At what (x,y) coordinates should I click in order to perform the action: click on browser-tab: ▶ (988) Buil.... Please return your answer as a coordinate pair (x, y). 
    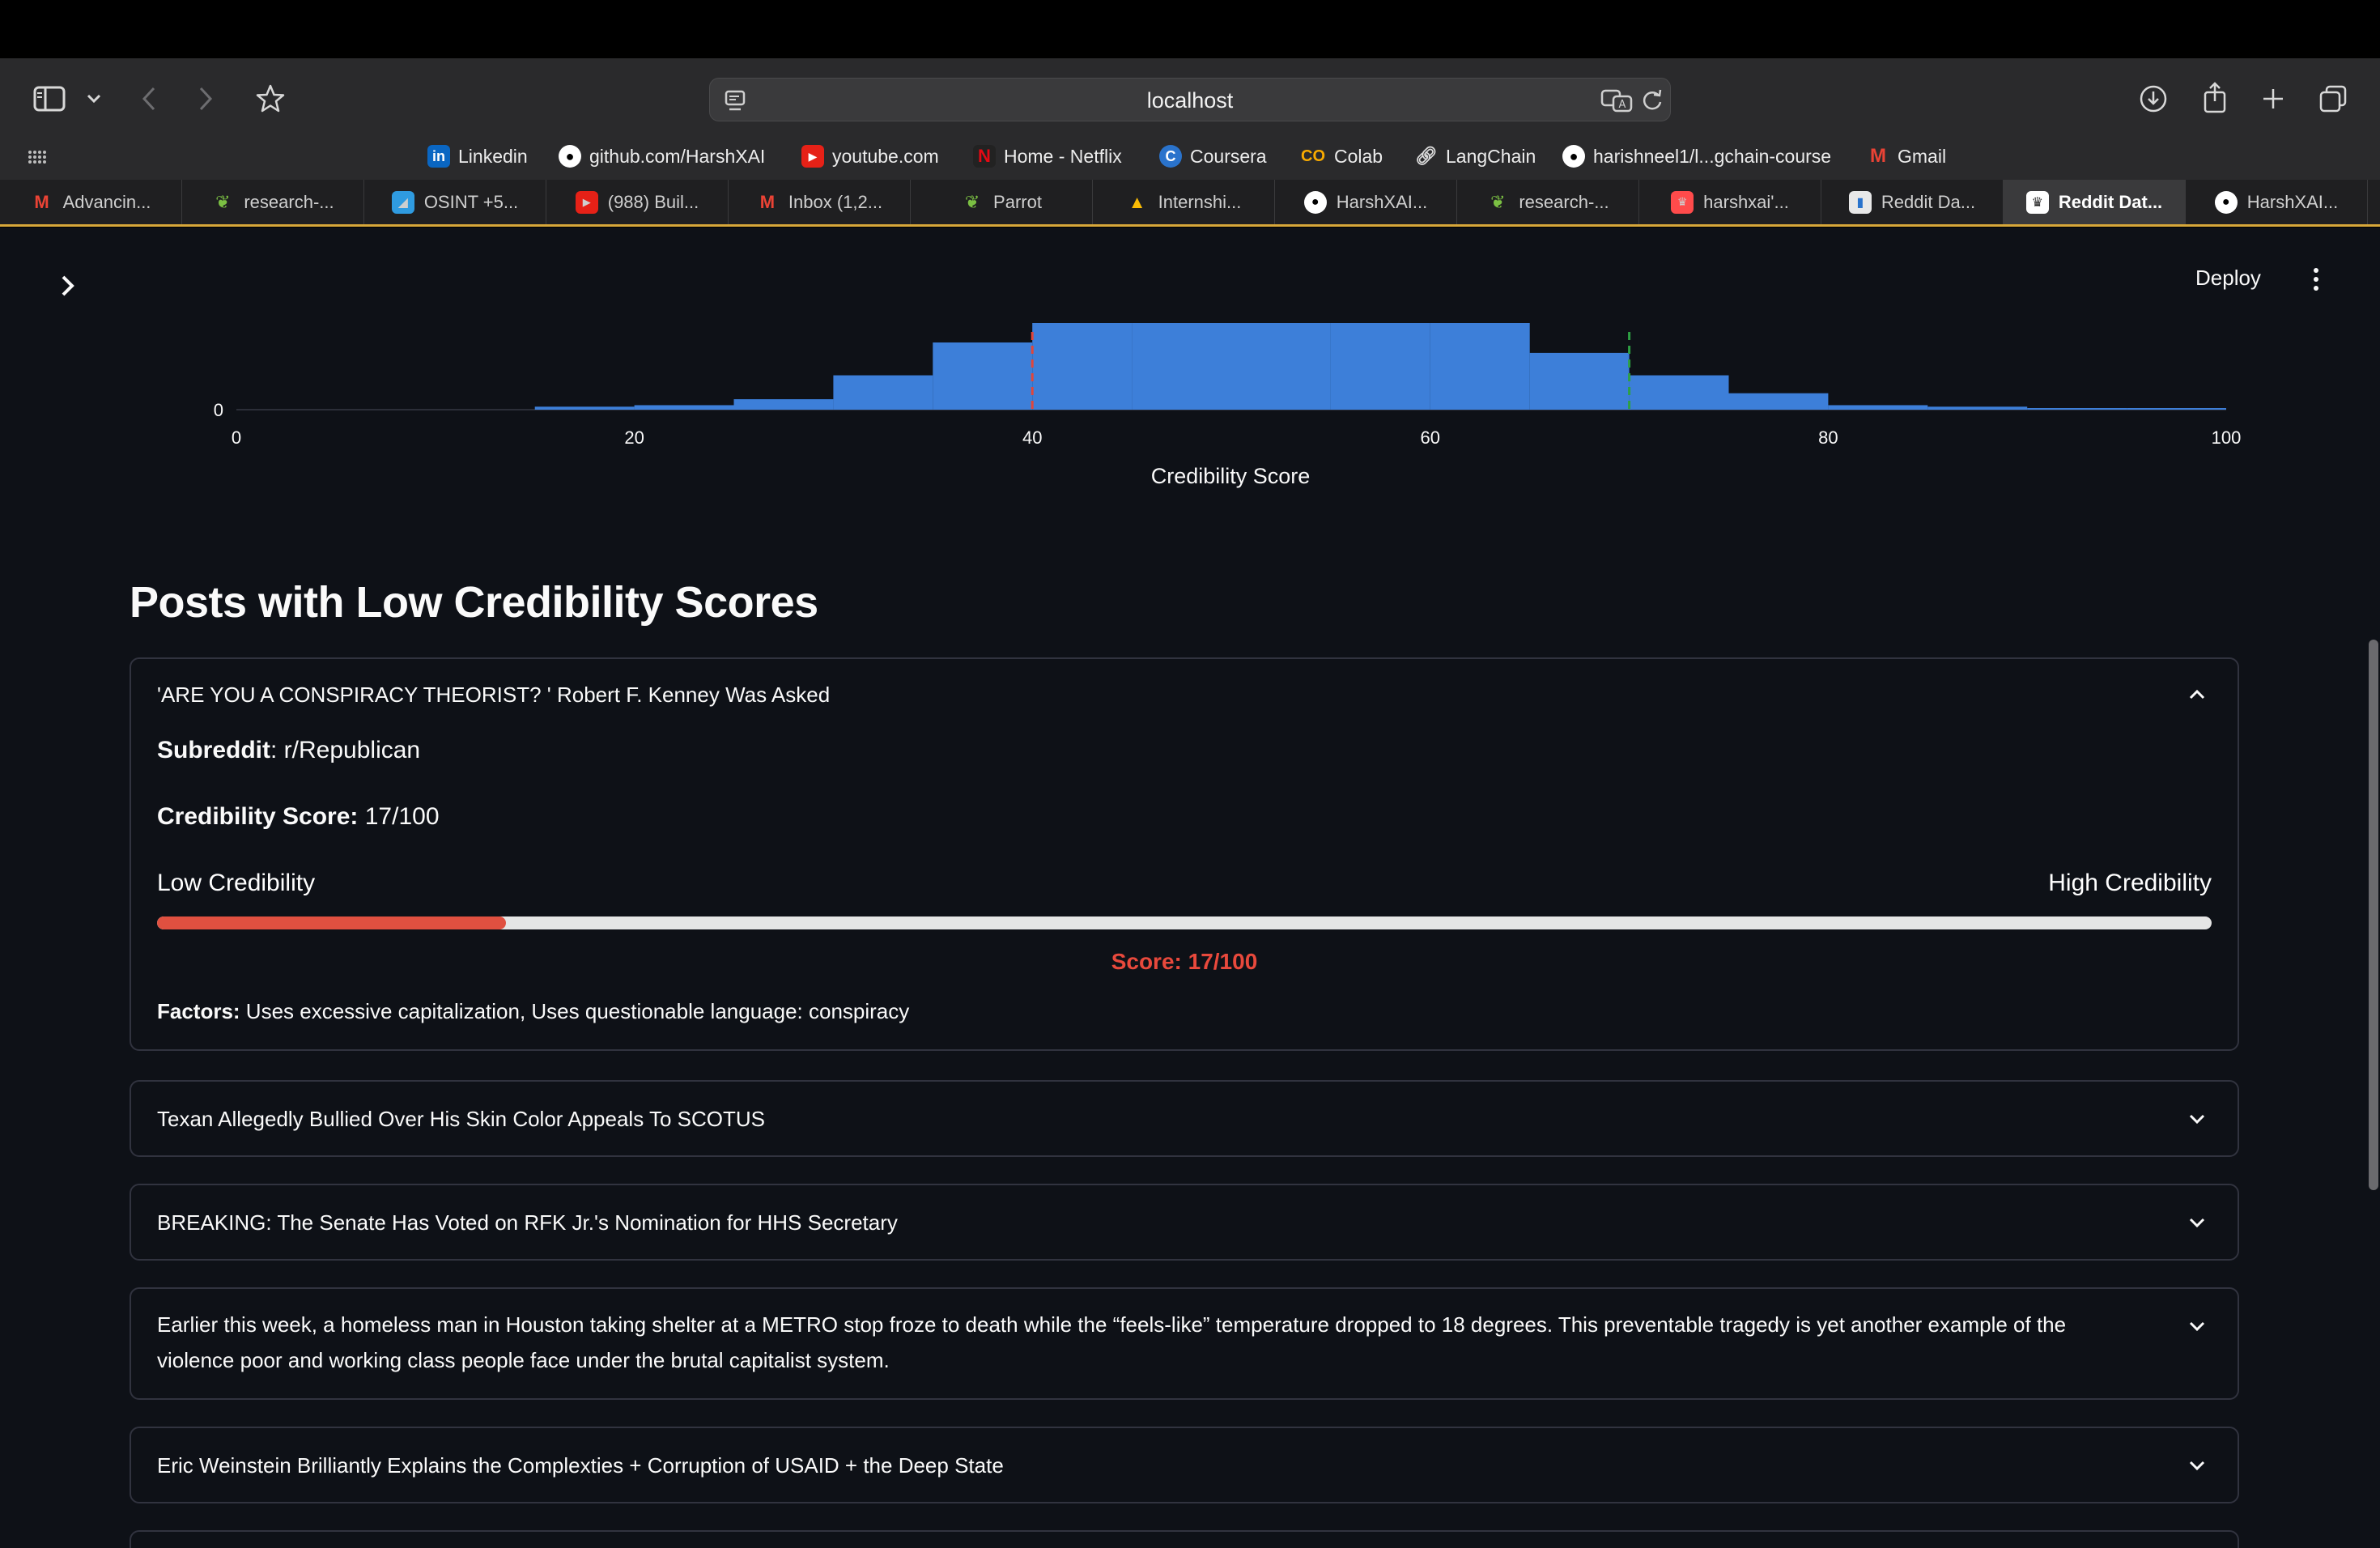
    Looking at the image, I should click on (637, 202).